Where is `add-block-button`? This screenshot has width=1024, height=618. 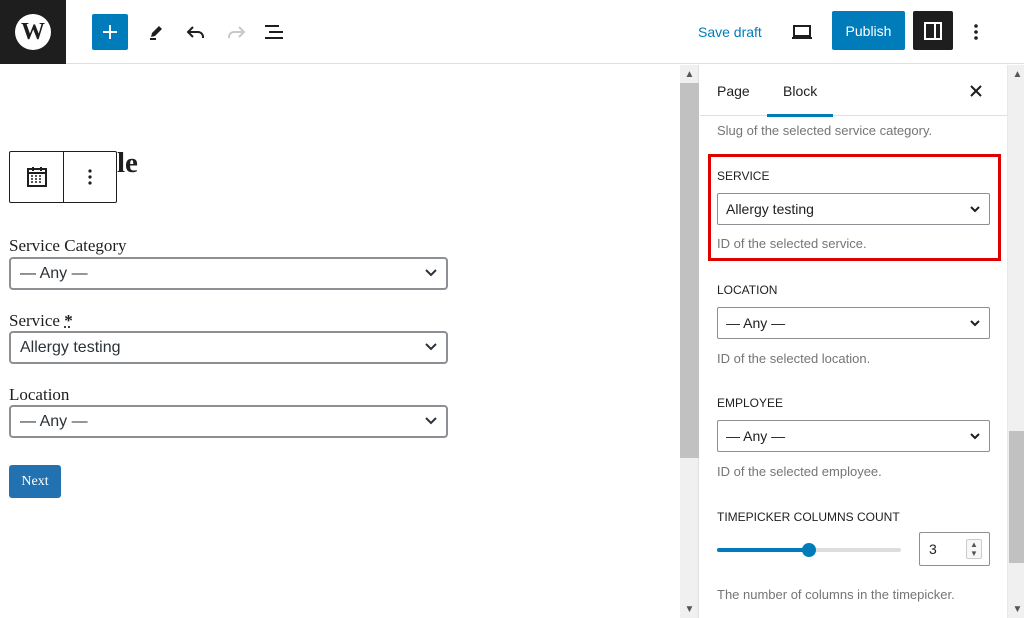 add-block-button is located at coordinates (110, 32).